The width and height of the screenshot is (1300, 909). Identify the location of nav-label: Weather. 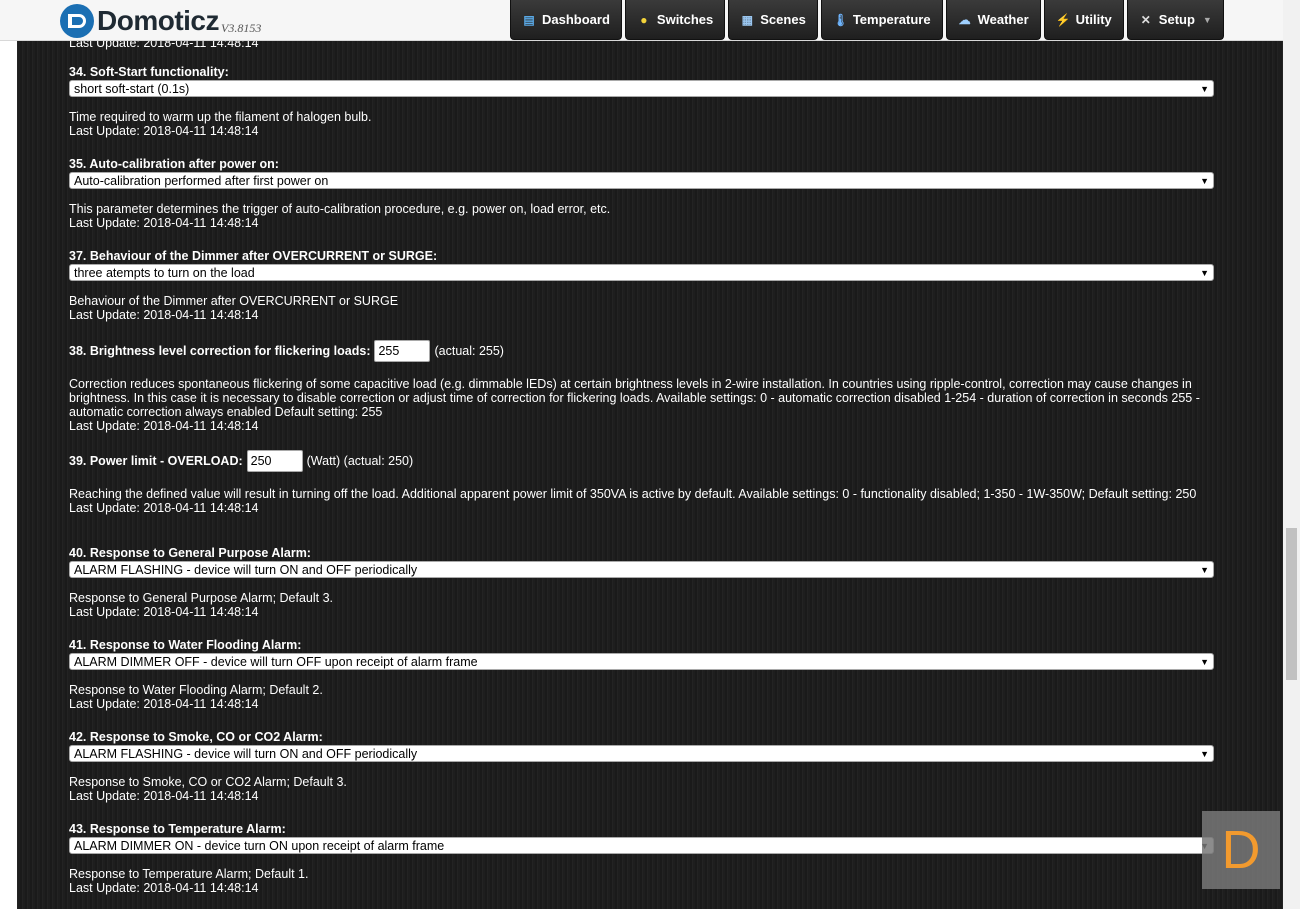
(1003, 19).